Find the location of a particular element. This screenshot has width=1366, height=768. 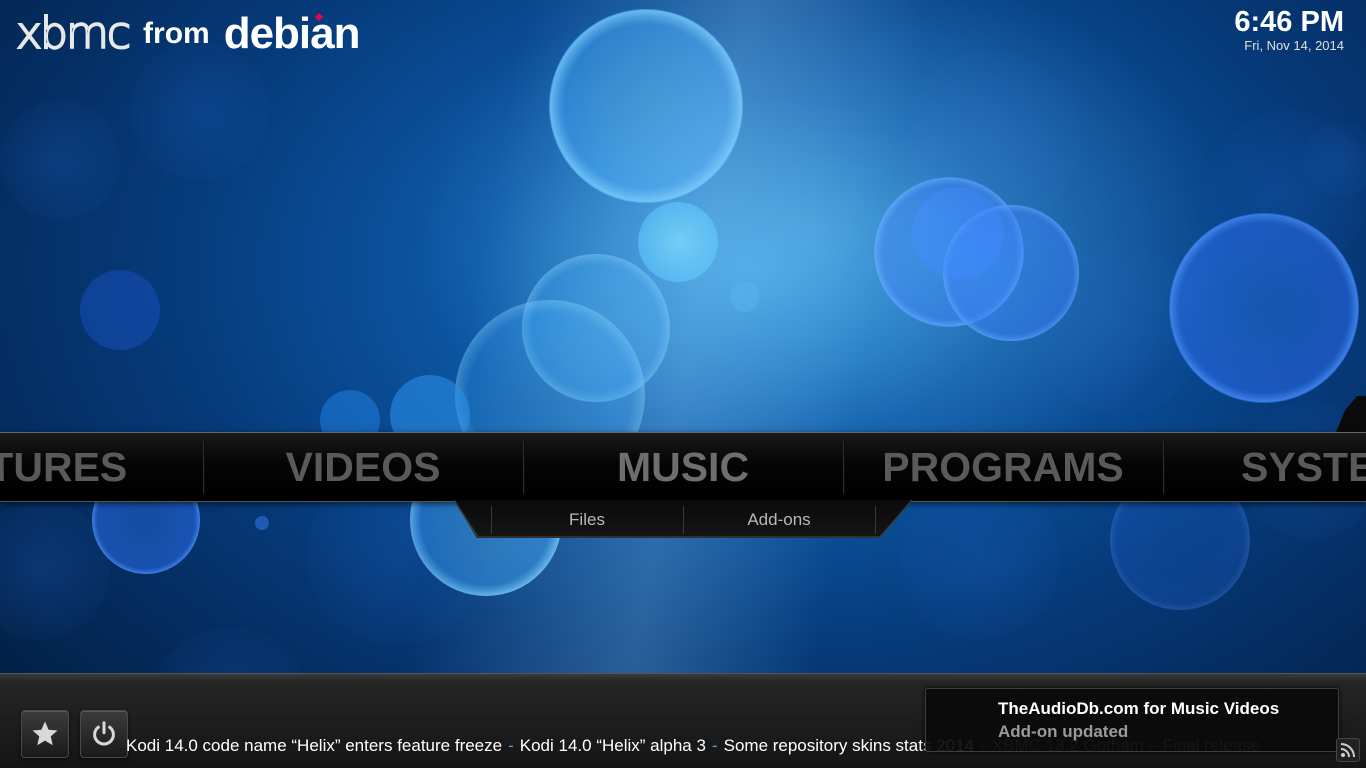

menu-item-videos: VIDEOS is located at coordinates (363, 467).